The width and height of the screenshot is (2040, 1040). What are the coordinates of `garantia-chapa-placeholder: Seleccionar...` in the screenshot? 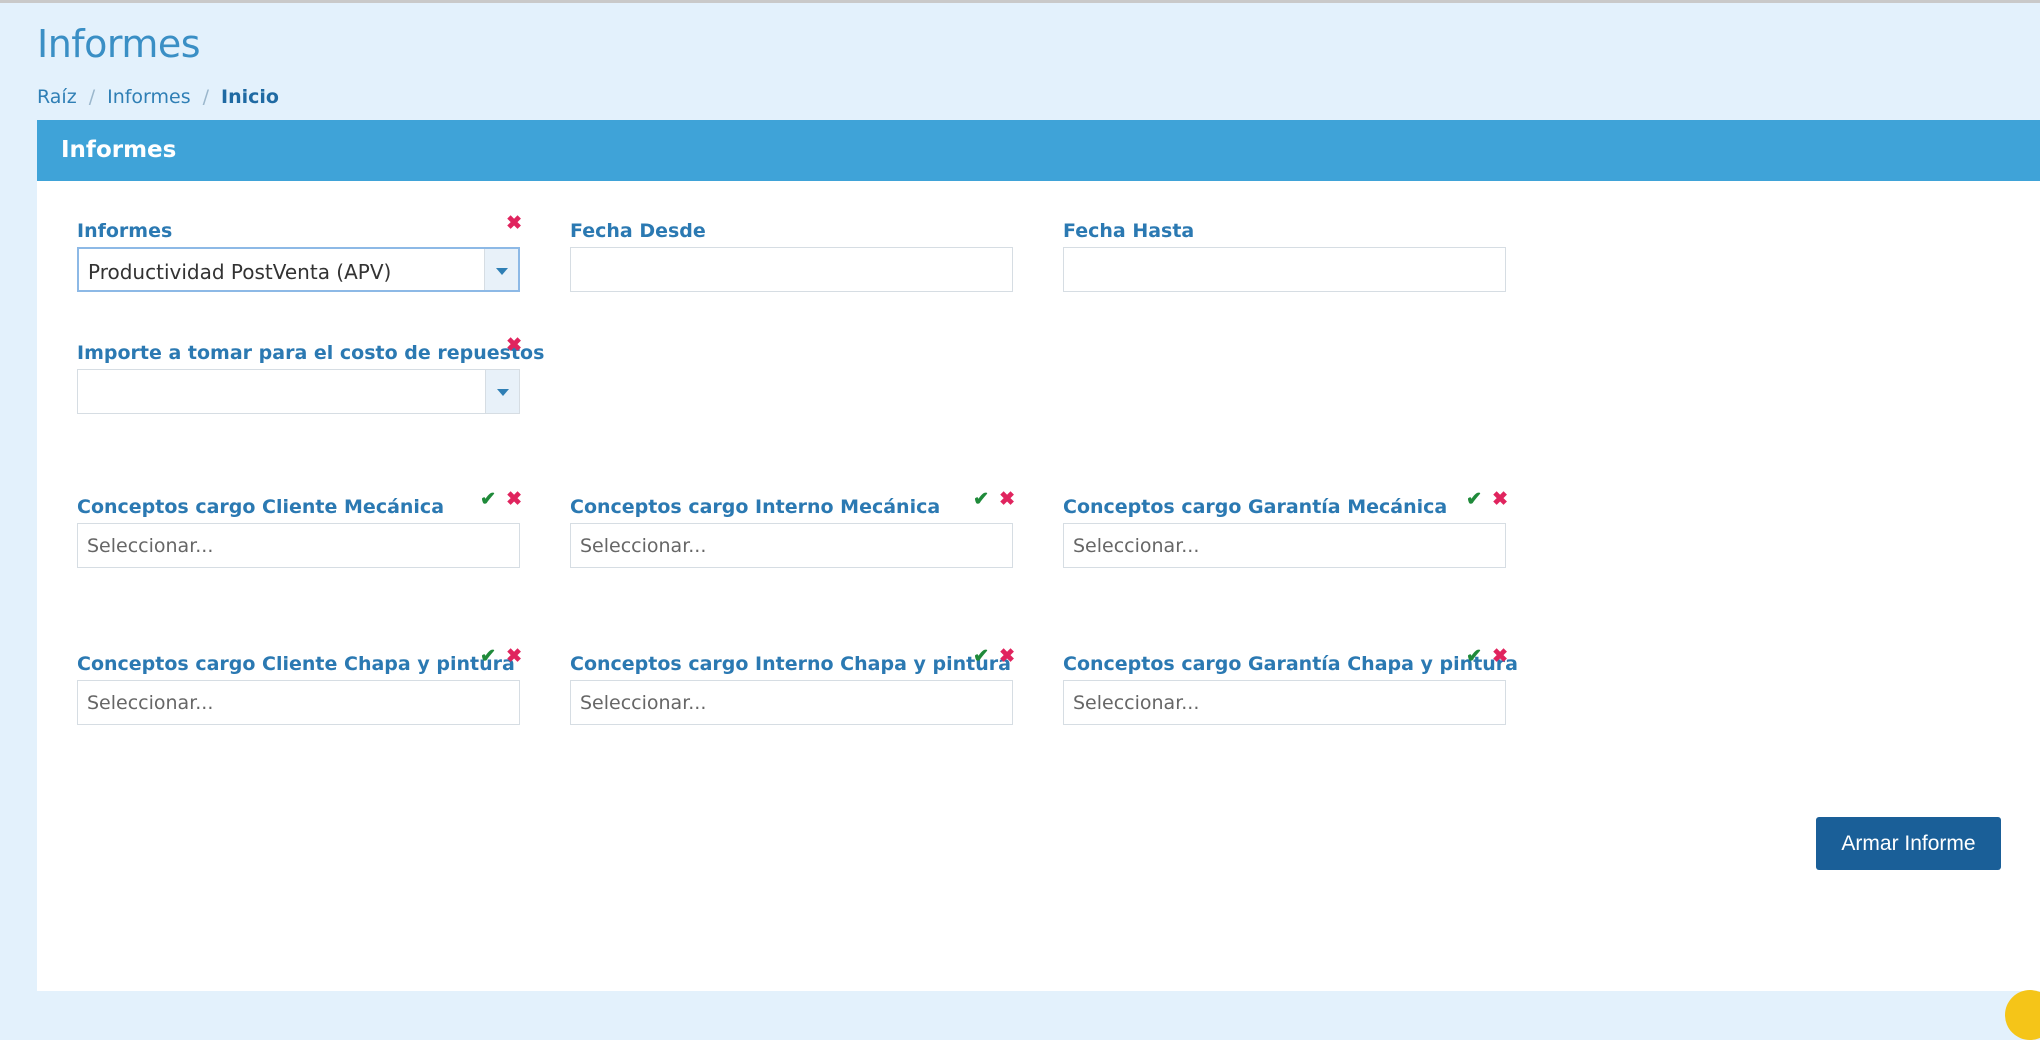 It's located at (1136, 703).